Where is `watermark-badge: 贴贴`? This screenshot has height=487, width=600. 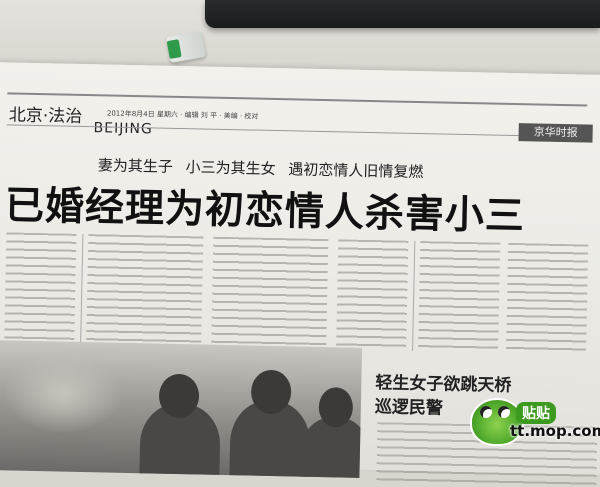 watermark-badge: 贴贴 is located at coordinates (536, 413).